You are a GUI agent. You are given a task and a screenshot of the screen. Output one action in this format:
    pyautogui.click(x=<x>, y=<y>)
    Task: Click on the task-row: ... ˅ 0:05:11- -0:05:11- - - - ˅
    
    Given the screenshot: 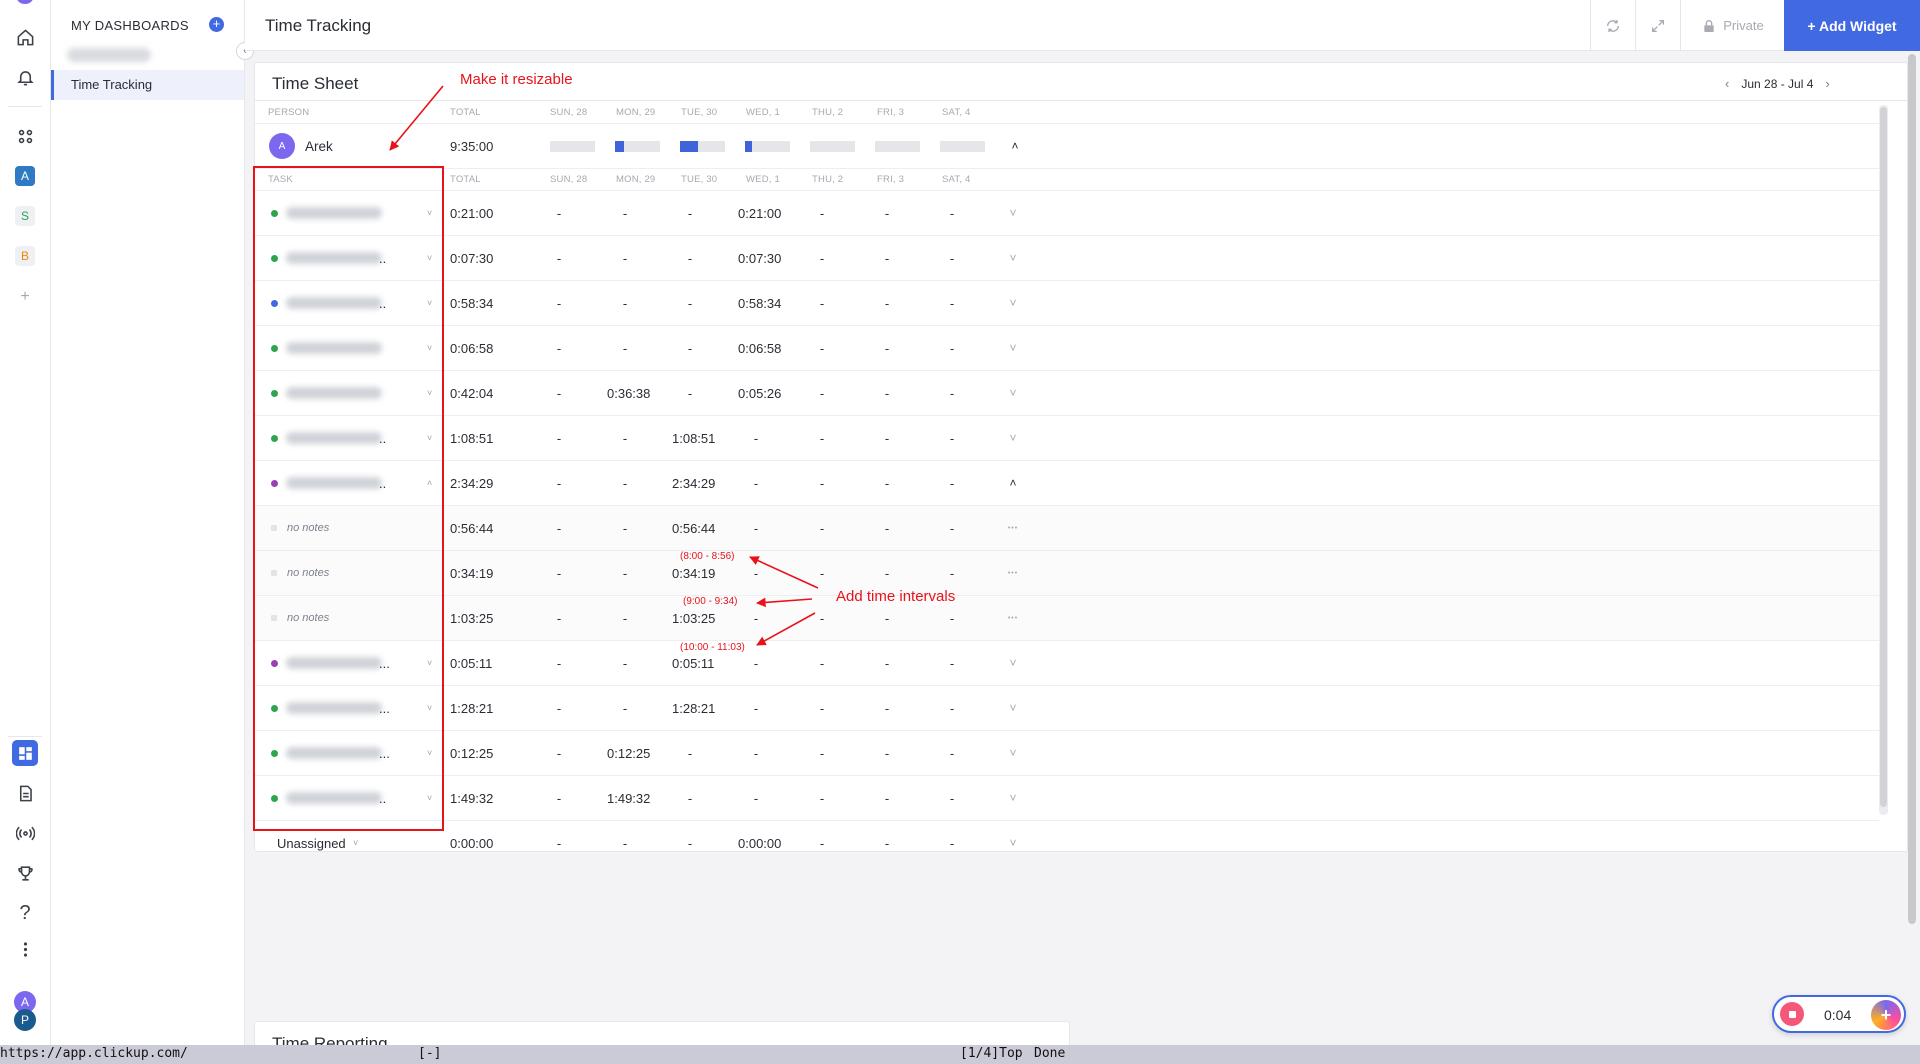 What is the action you would take?
    pyautogui.click(x=1067, y=663)
    